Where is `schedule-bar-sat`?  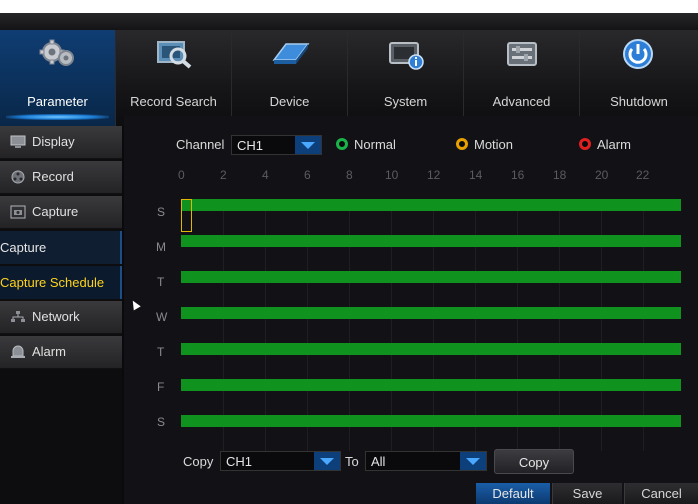 schedule-bar-sat is located at coordinates (431, 421).